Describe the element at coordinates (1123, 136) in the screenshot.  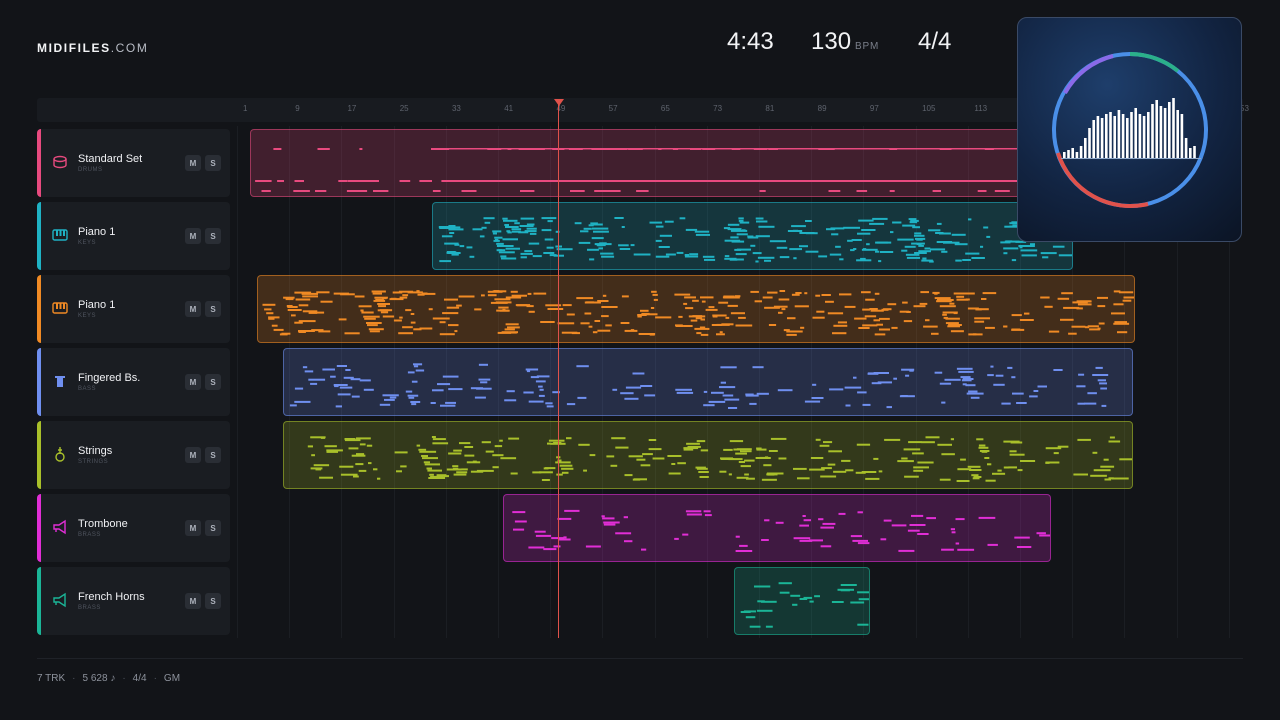
I see `spectrum-bar` at that location.